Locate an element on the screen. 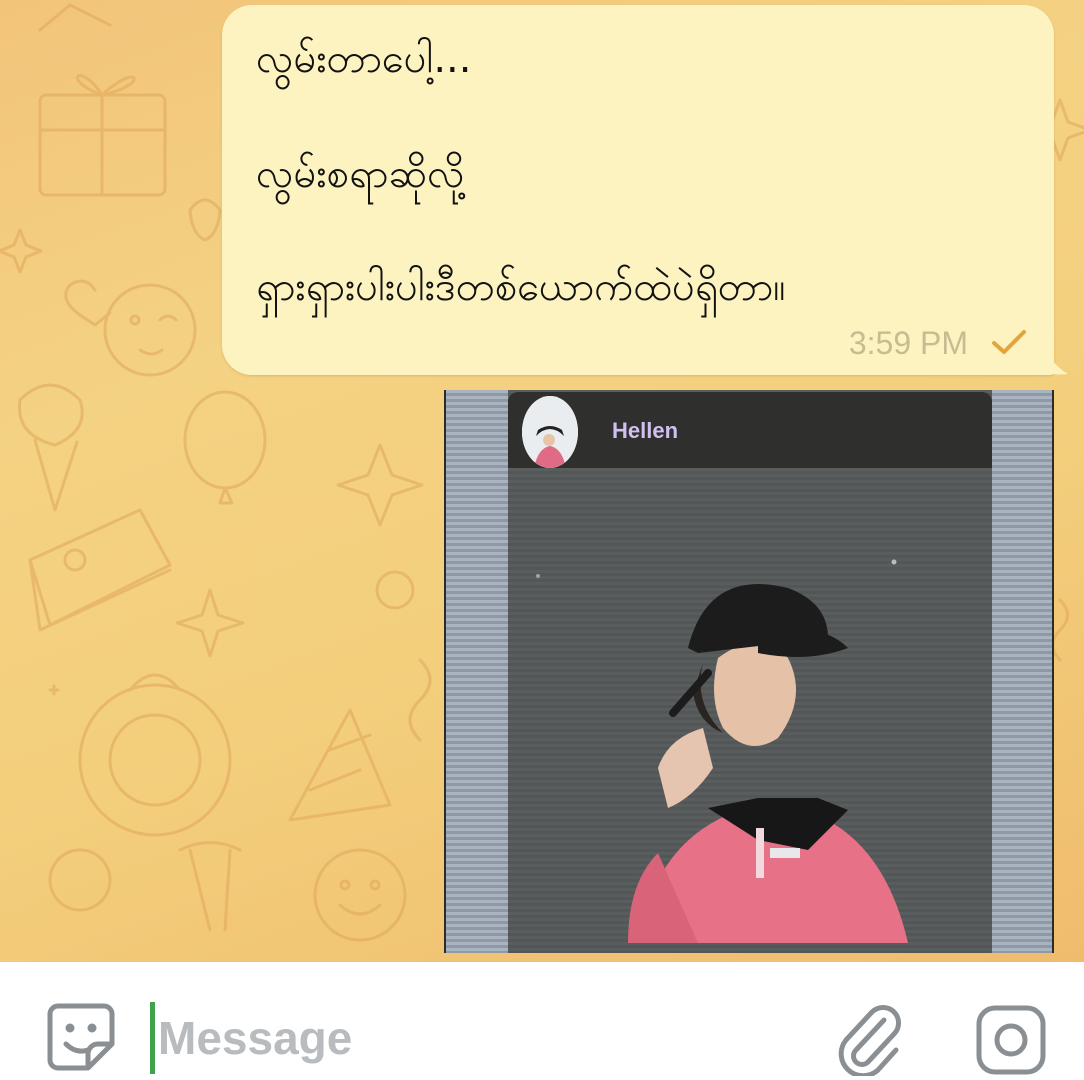 The width and height of the screenshot is (1084, 1080). person-photo is located at coordinates (722, 751).